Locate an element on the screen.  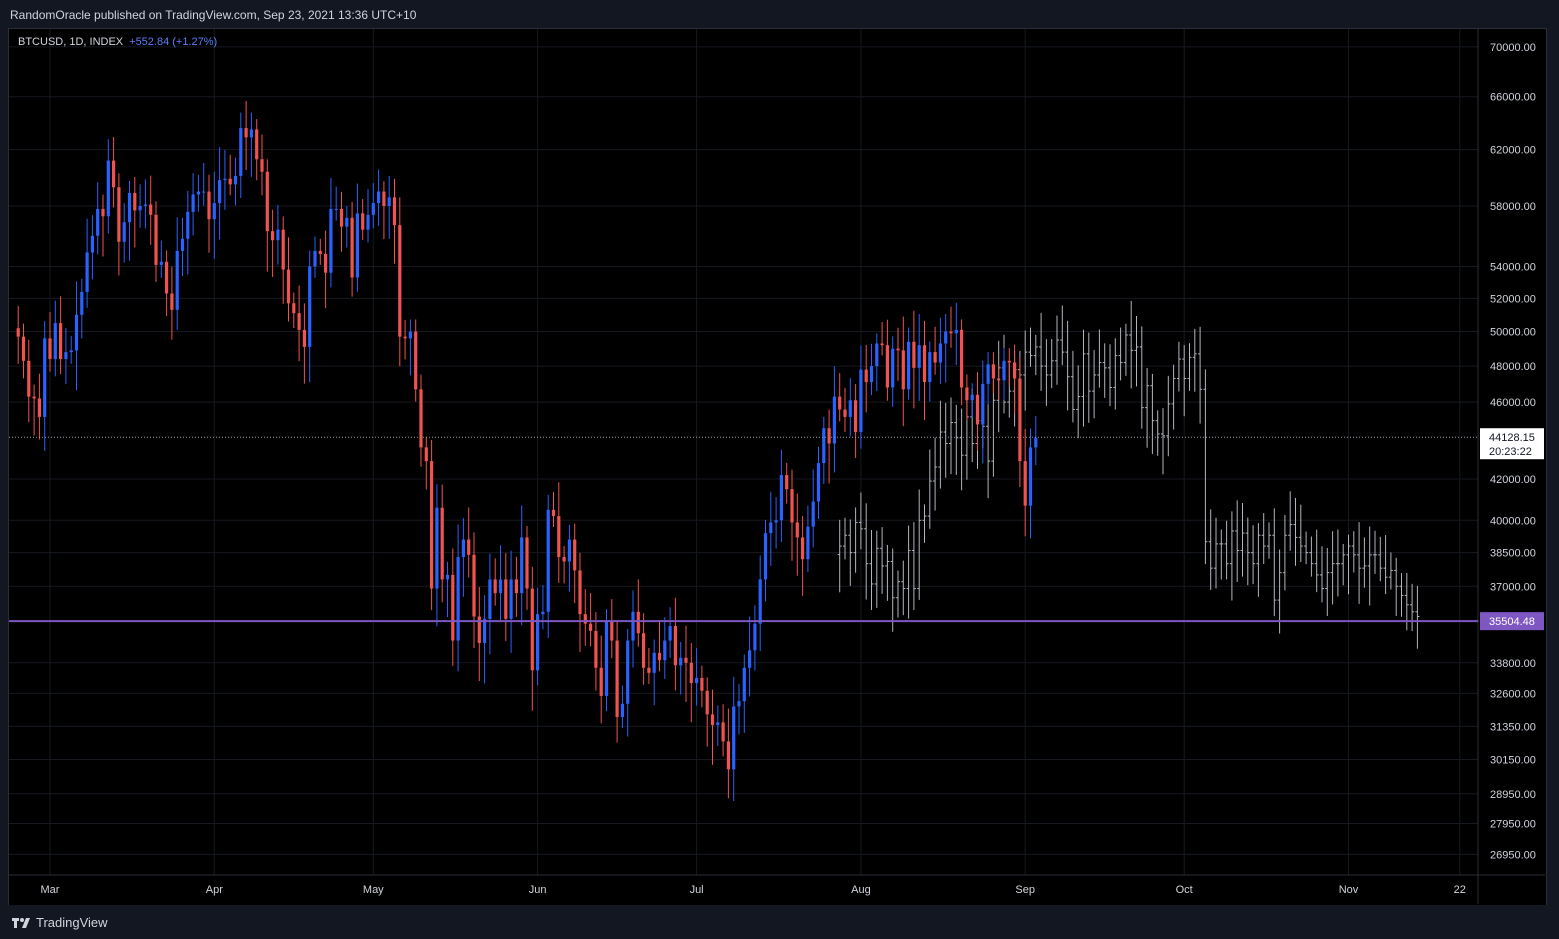
support-price-label: 35504.48 is located at coordinates (1512, 622).